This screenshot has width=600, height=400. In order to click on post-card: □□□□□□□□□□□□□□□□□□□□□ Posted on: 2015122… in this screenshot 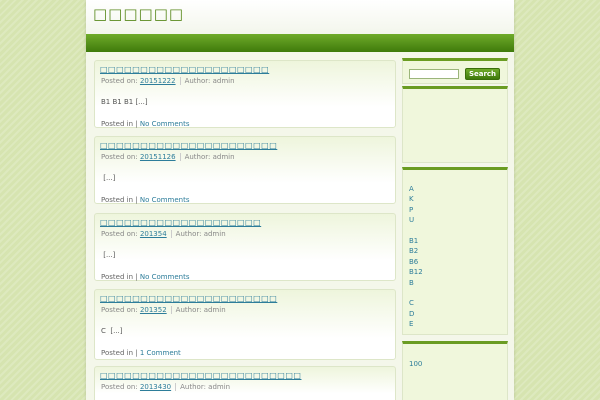, I will do `click(245, 94)`.